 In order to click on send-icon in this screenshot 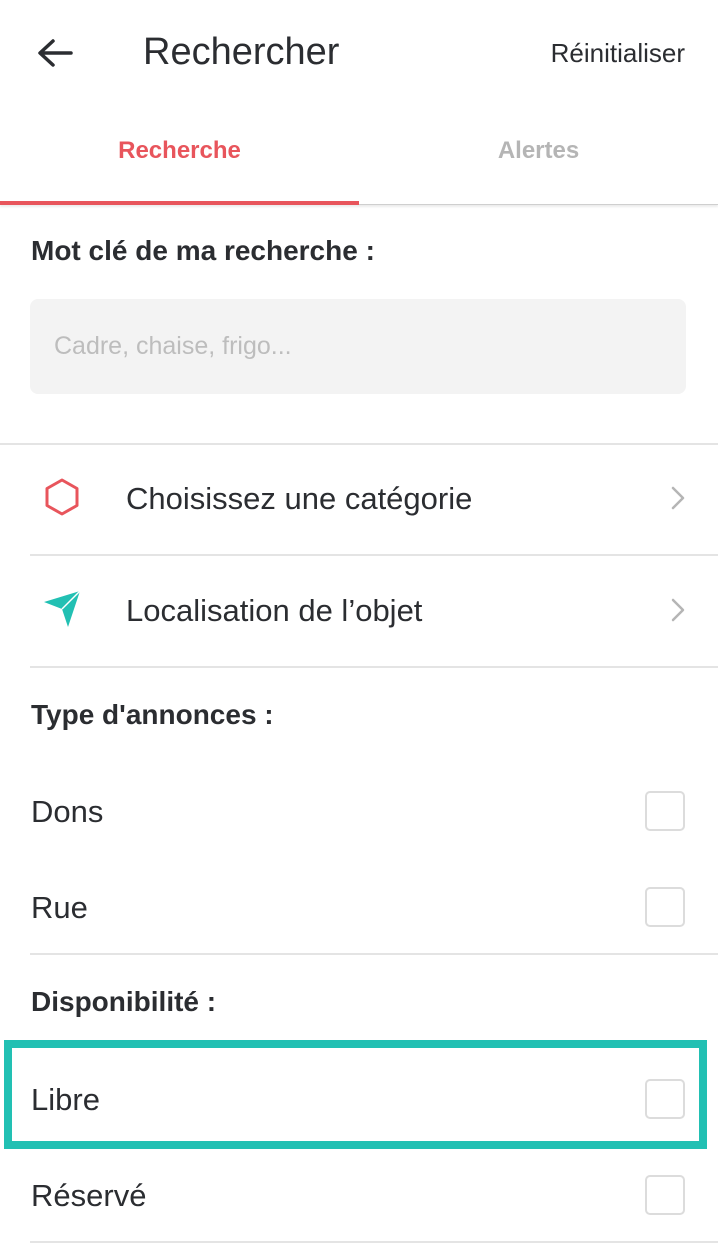, I will do `click(62, 609)`.